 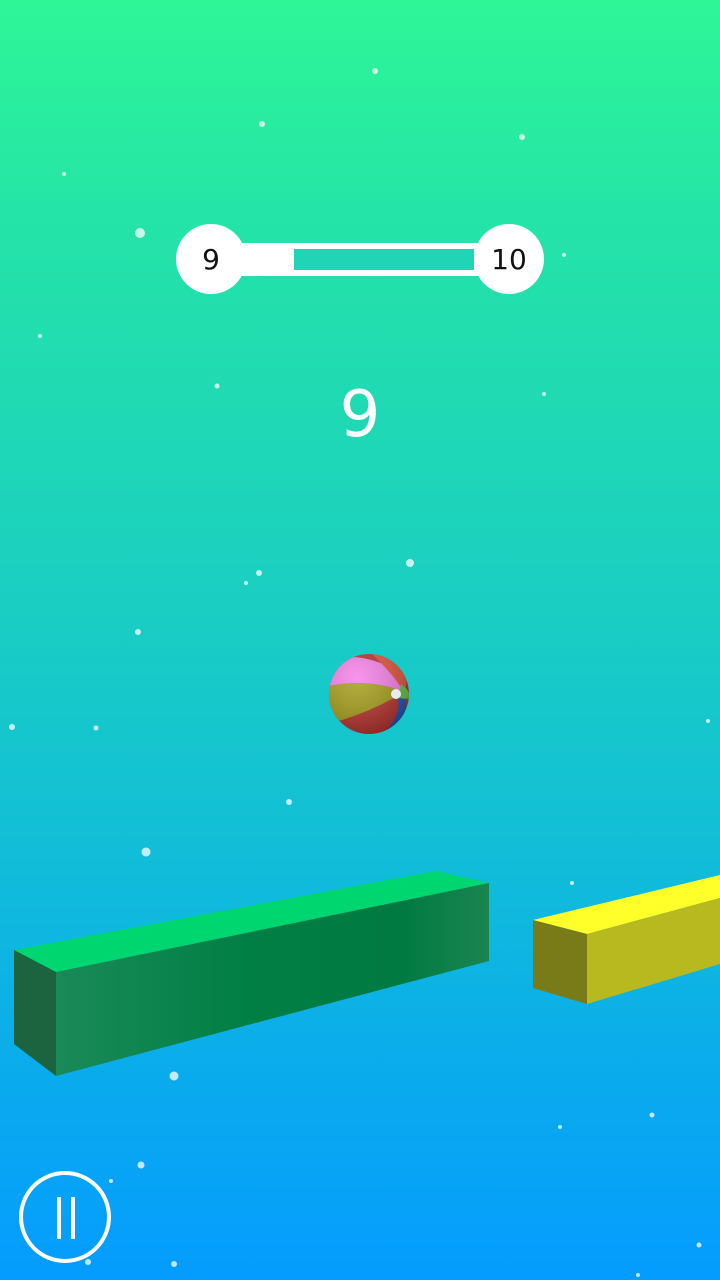 What do you see at coordinates (509, 259) in the screenshot?
I see `next-level-badge: 10` at bounding box center [509, 259].